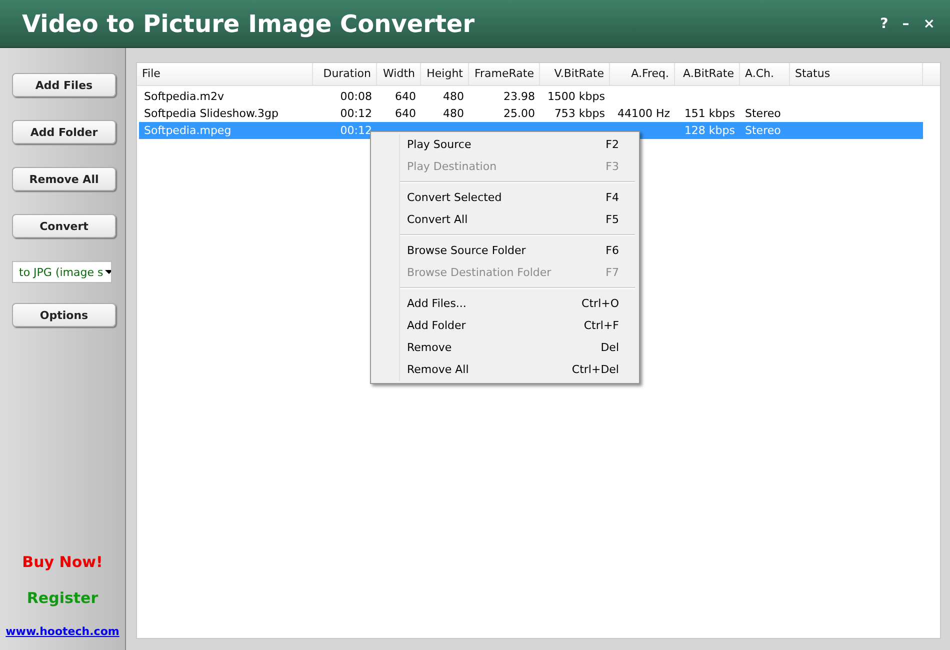 The image size is (950, 650). Describe the element at coordinates (707, 74) in the screenshot. I see `column-header: A.BitRate` at that location.